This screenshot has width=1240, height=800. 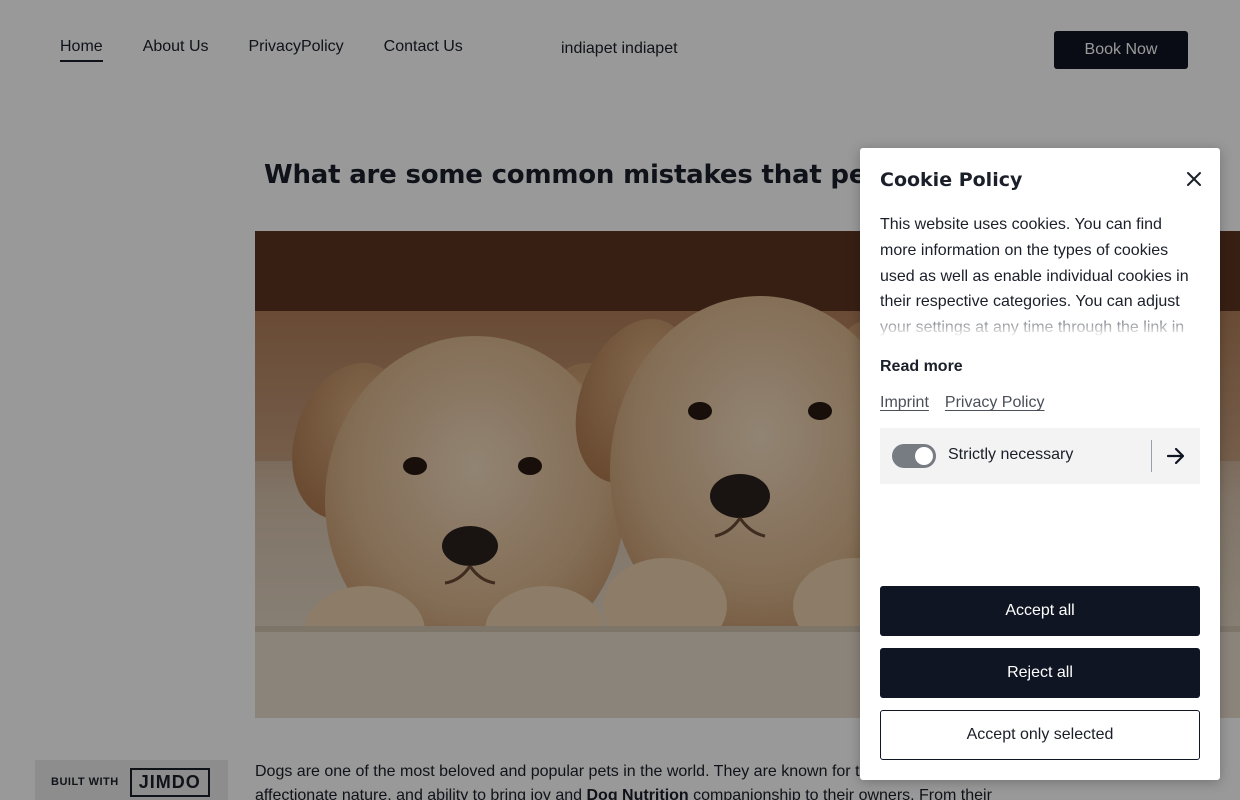 What do you see at coordinates (904, 403) in the screenshot?
I see `imprint-link: Imprint` at bounding box center [904, 403].